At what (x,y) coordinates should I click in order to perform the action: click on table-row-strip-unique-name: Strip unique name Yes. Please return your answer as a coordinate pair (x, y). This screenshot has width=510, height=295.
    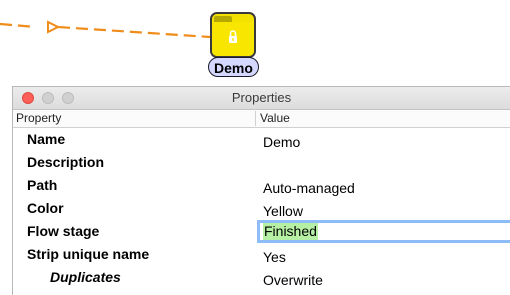
    Looking at the image, I should click on (261, 254).